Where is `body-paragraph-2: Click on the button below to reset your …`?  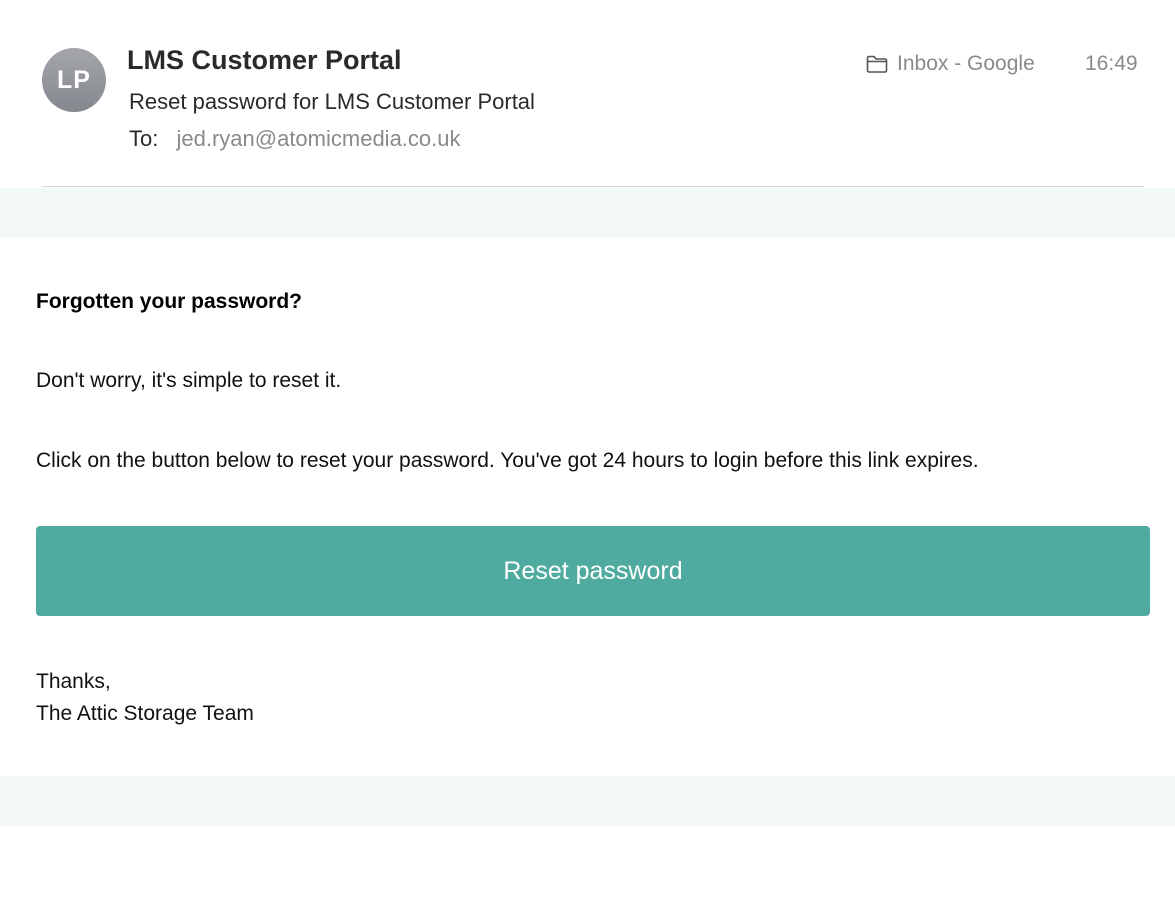
body-paragraph-2: Click on the button below to reset your … is located at coordinates (507, 460).